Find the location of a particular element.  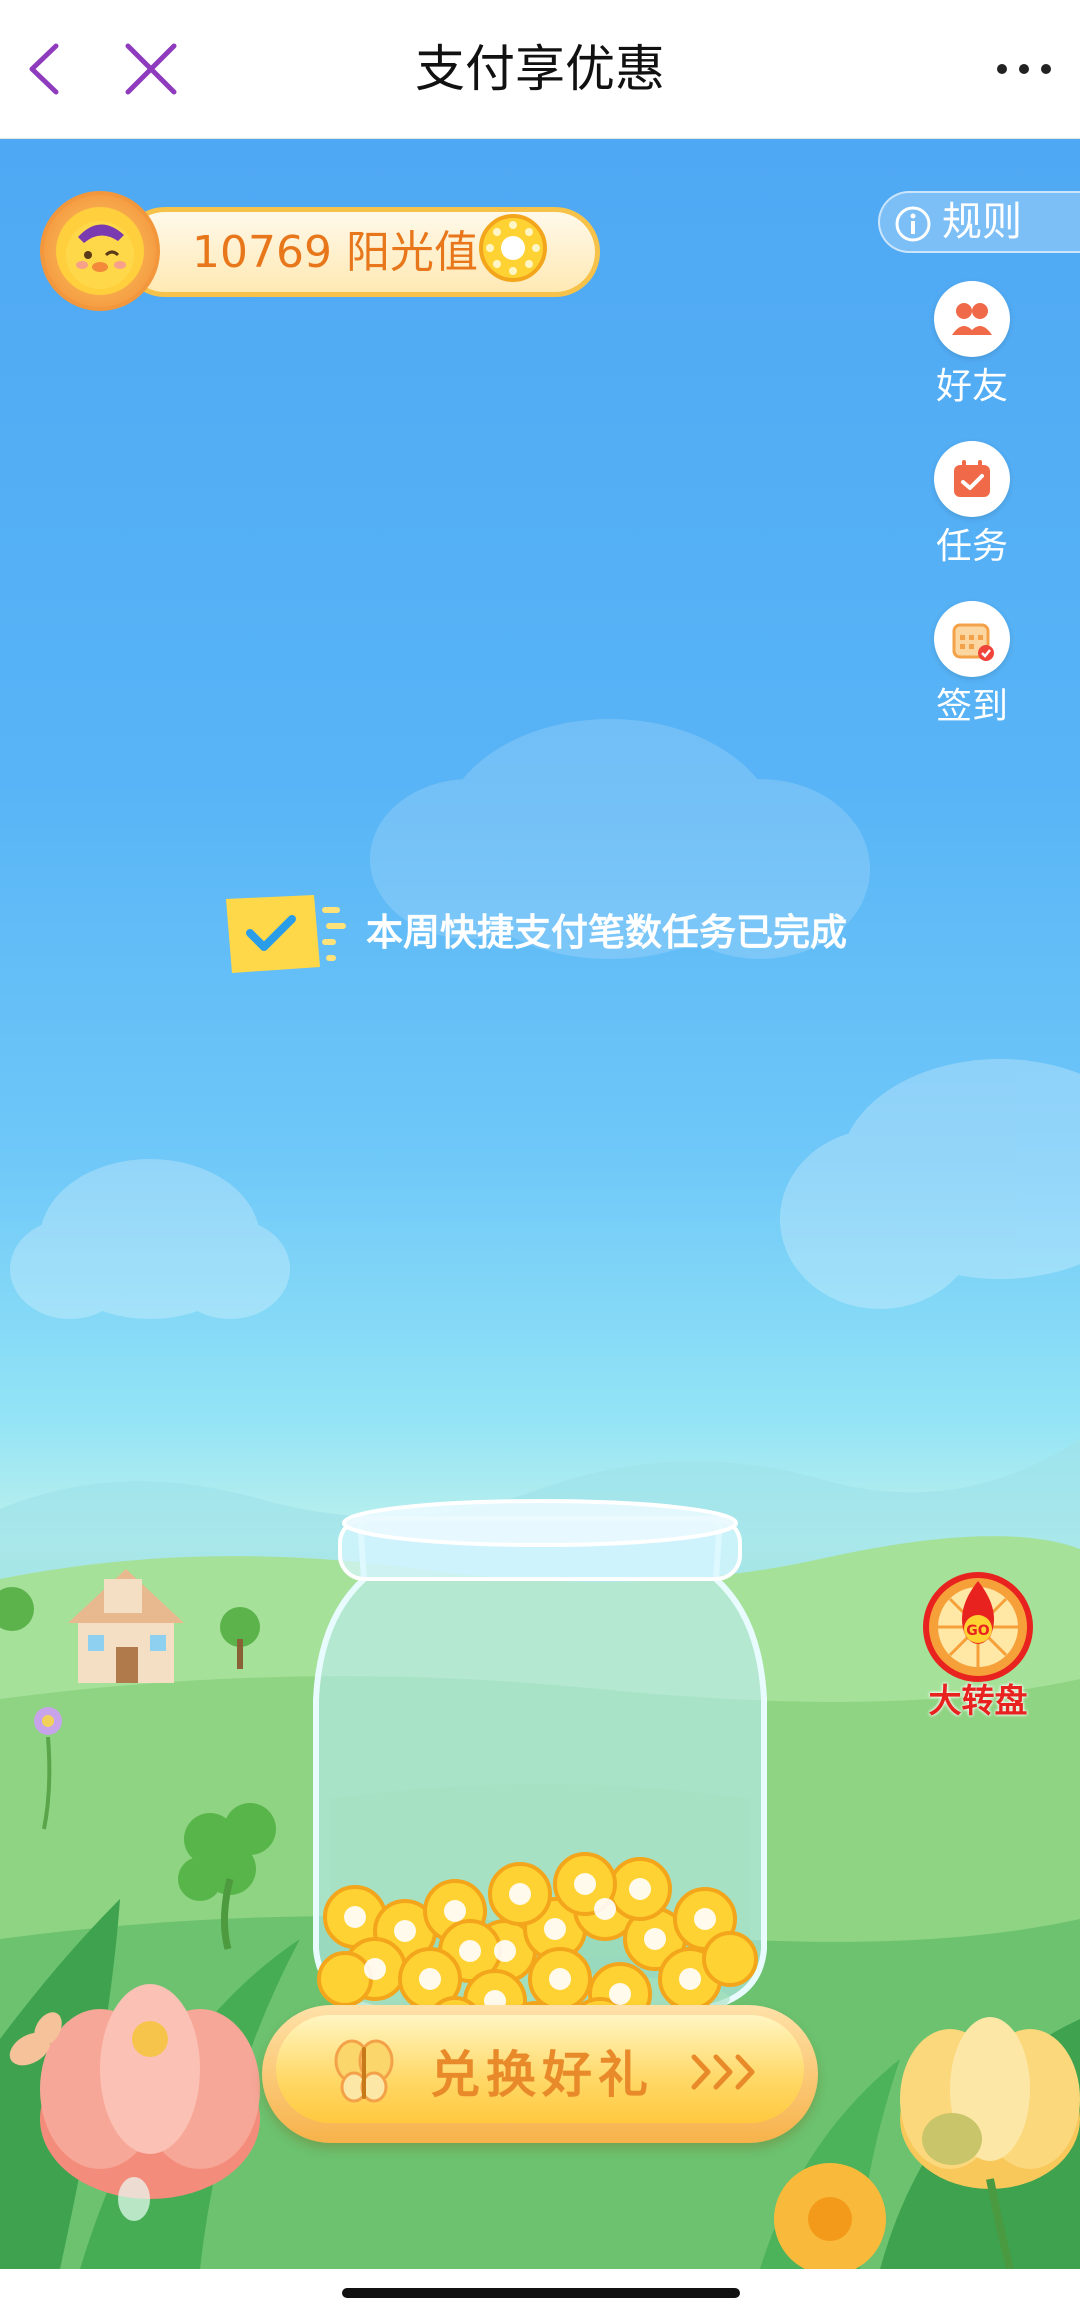

info-icon is located at coordinates (913, 224).